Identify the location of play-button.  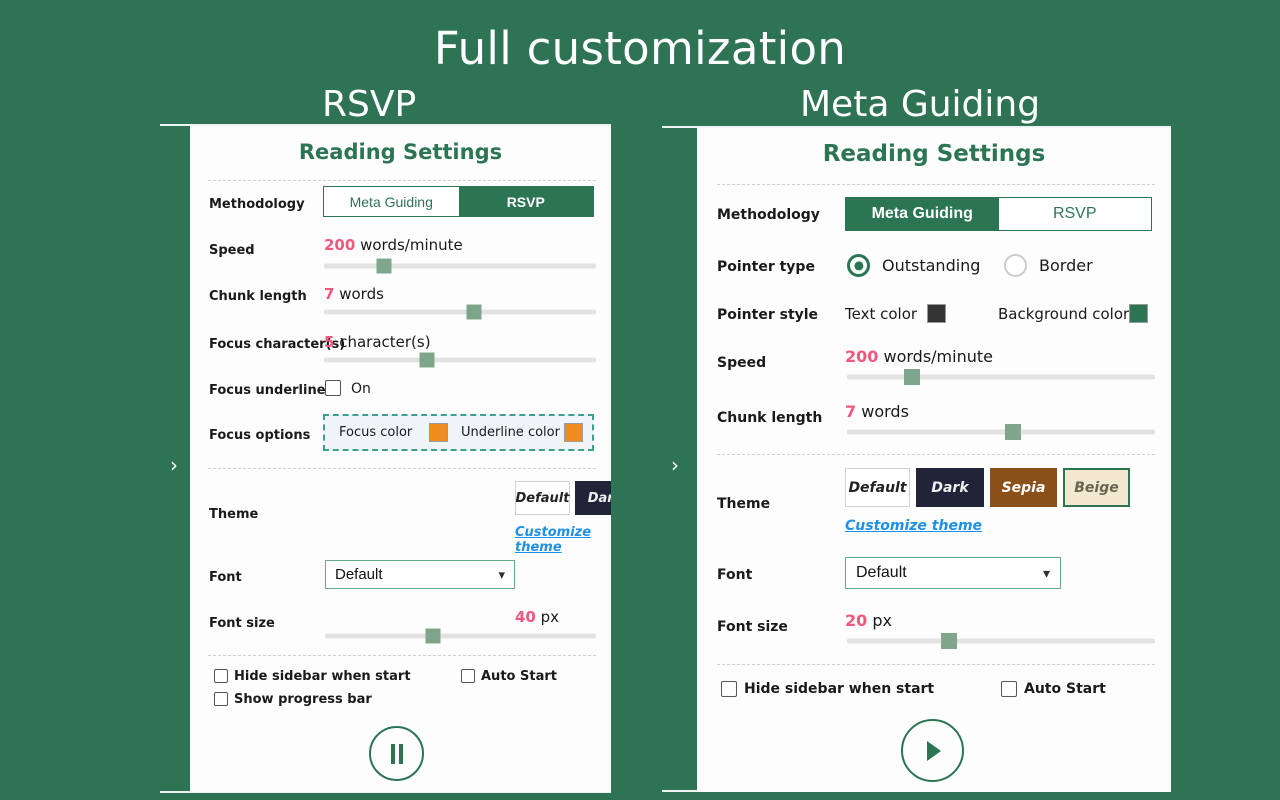
(932, 750).